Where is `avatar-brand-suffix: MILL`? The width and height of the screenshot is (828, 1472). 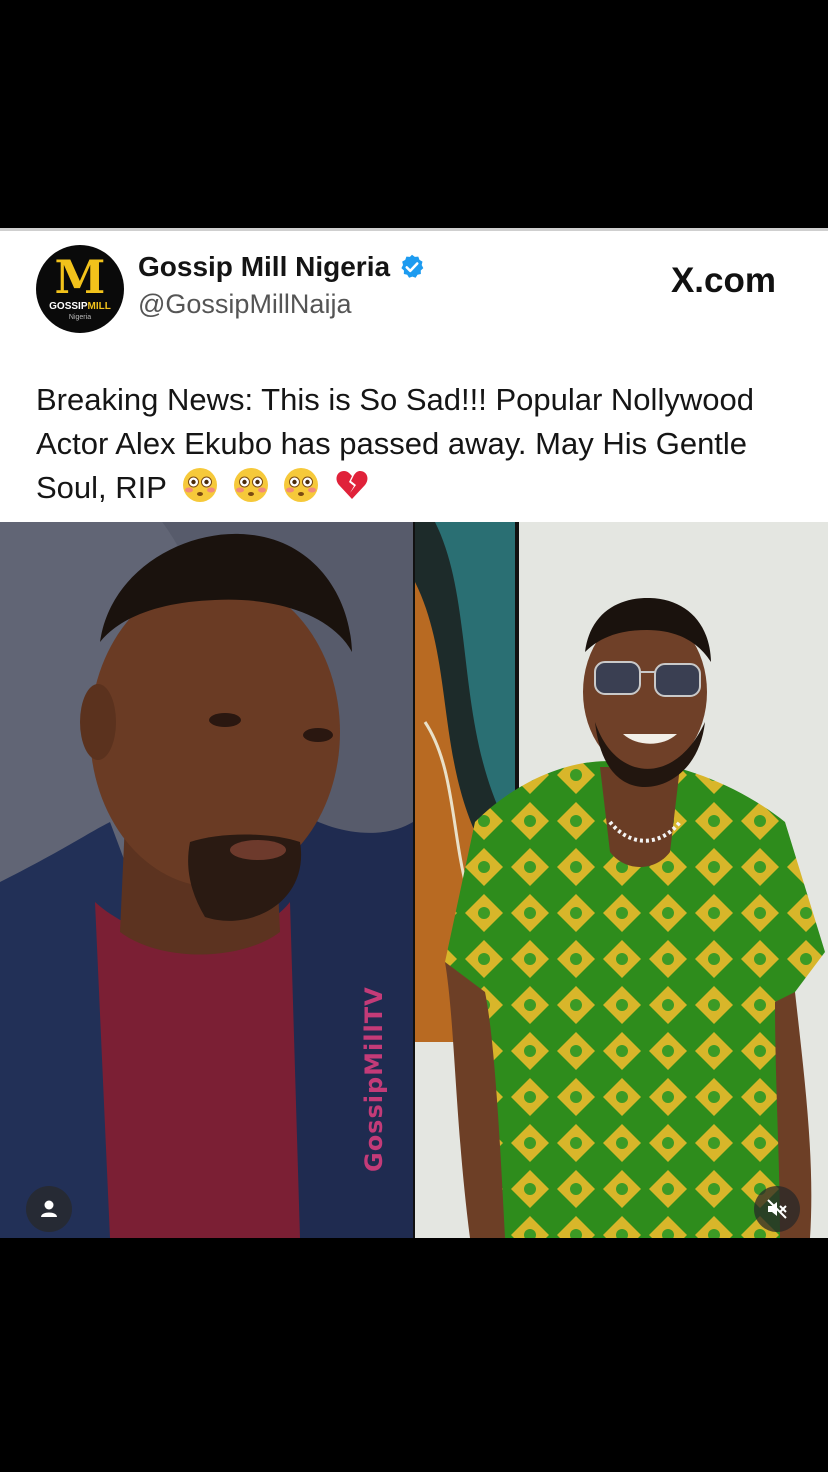
avatar-brand-suffix: MILL is located at coordinates (99, 306).